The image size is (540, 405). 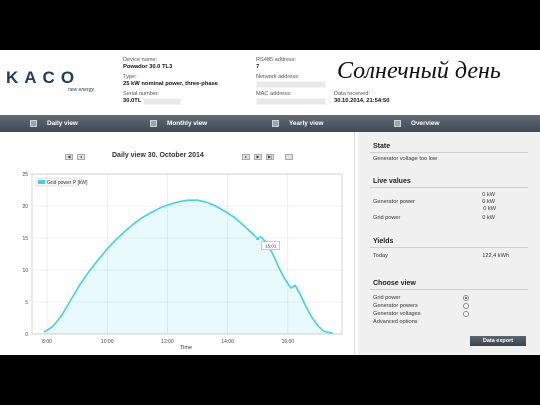 What do you see at coordinates (140, 60) in the screenshot?
I see `device-name-label: Device name:` at bounding box center [140, 60].